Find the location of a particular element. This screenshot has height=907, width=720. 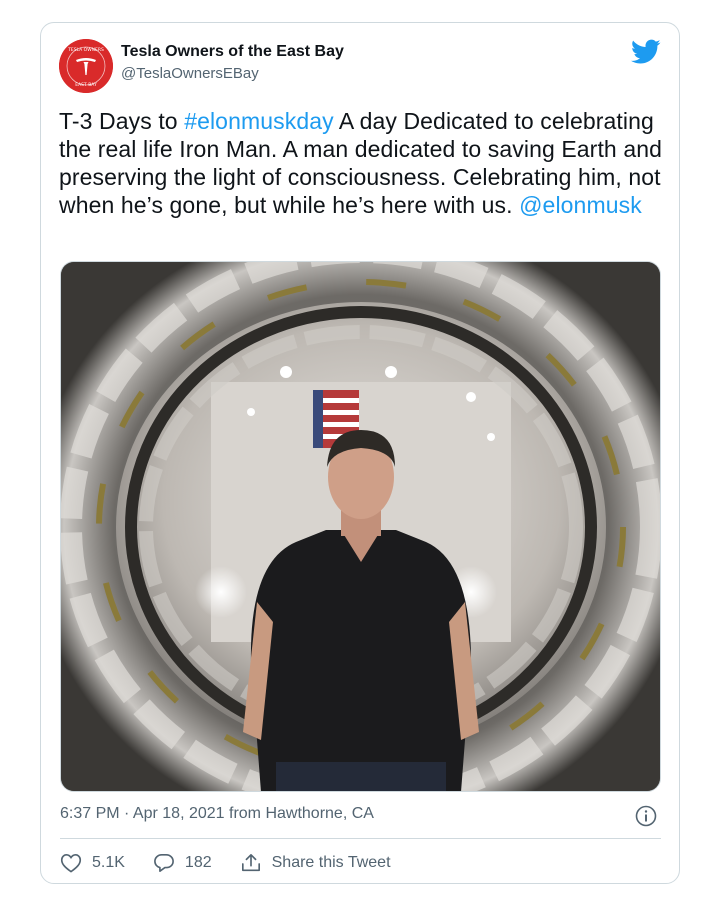

mention-link: @elonmusk is located at coordinates (580, 205).